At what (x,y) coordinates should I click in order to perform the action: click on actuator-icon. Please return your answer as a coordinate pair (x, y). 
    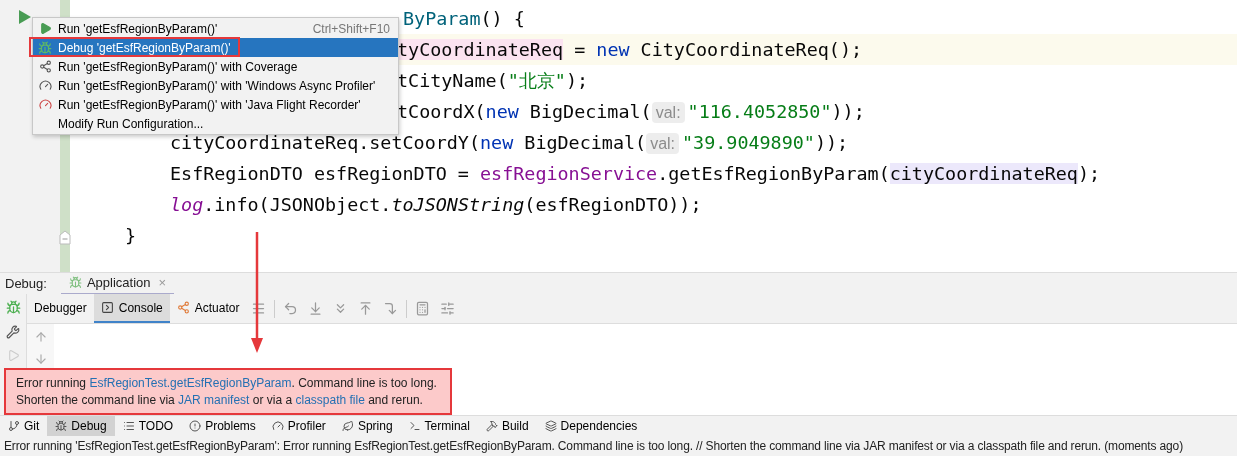
    Looking at the image, I should click on (183, 307).